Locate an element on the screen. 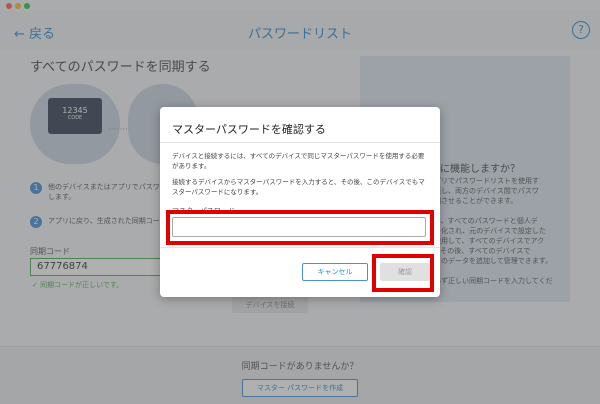  cancel-button: キャンセル is located at coordinates (335, 272).